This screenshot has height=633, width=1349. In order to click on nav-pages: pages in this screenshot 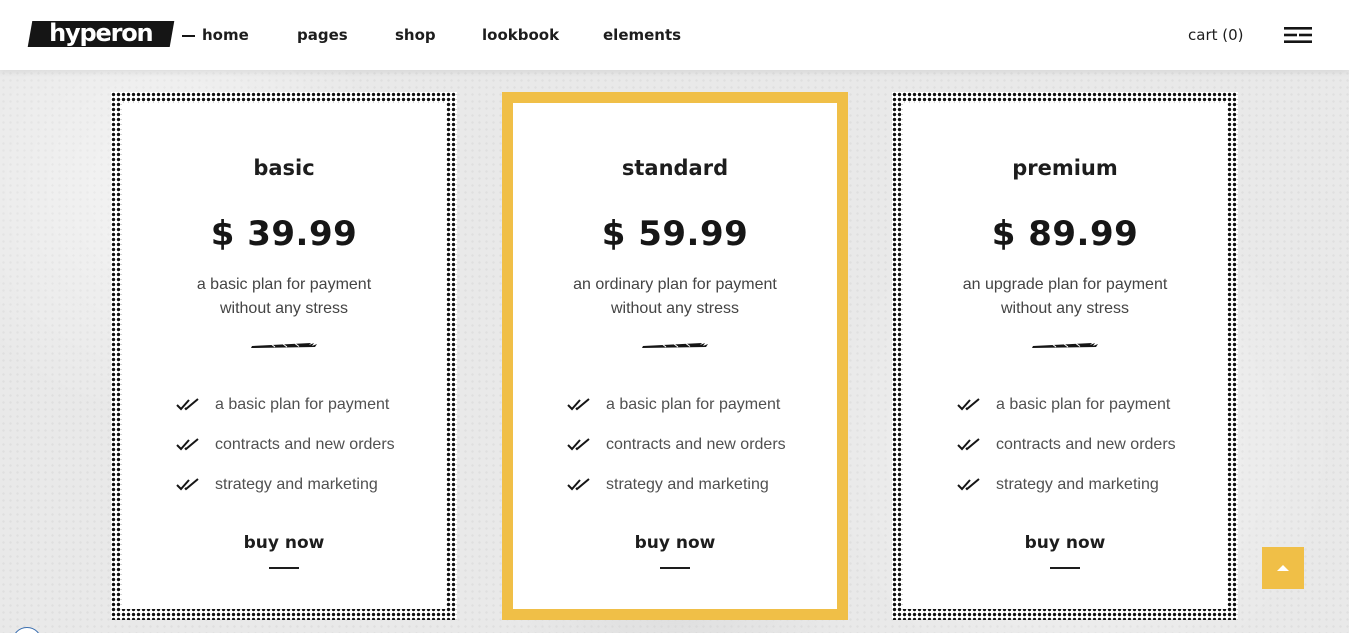, I will do `click(322, 35)`.